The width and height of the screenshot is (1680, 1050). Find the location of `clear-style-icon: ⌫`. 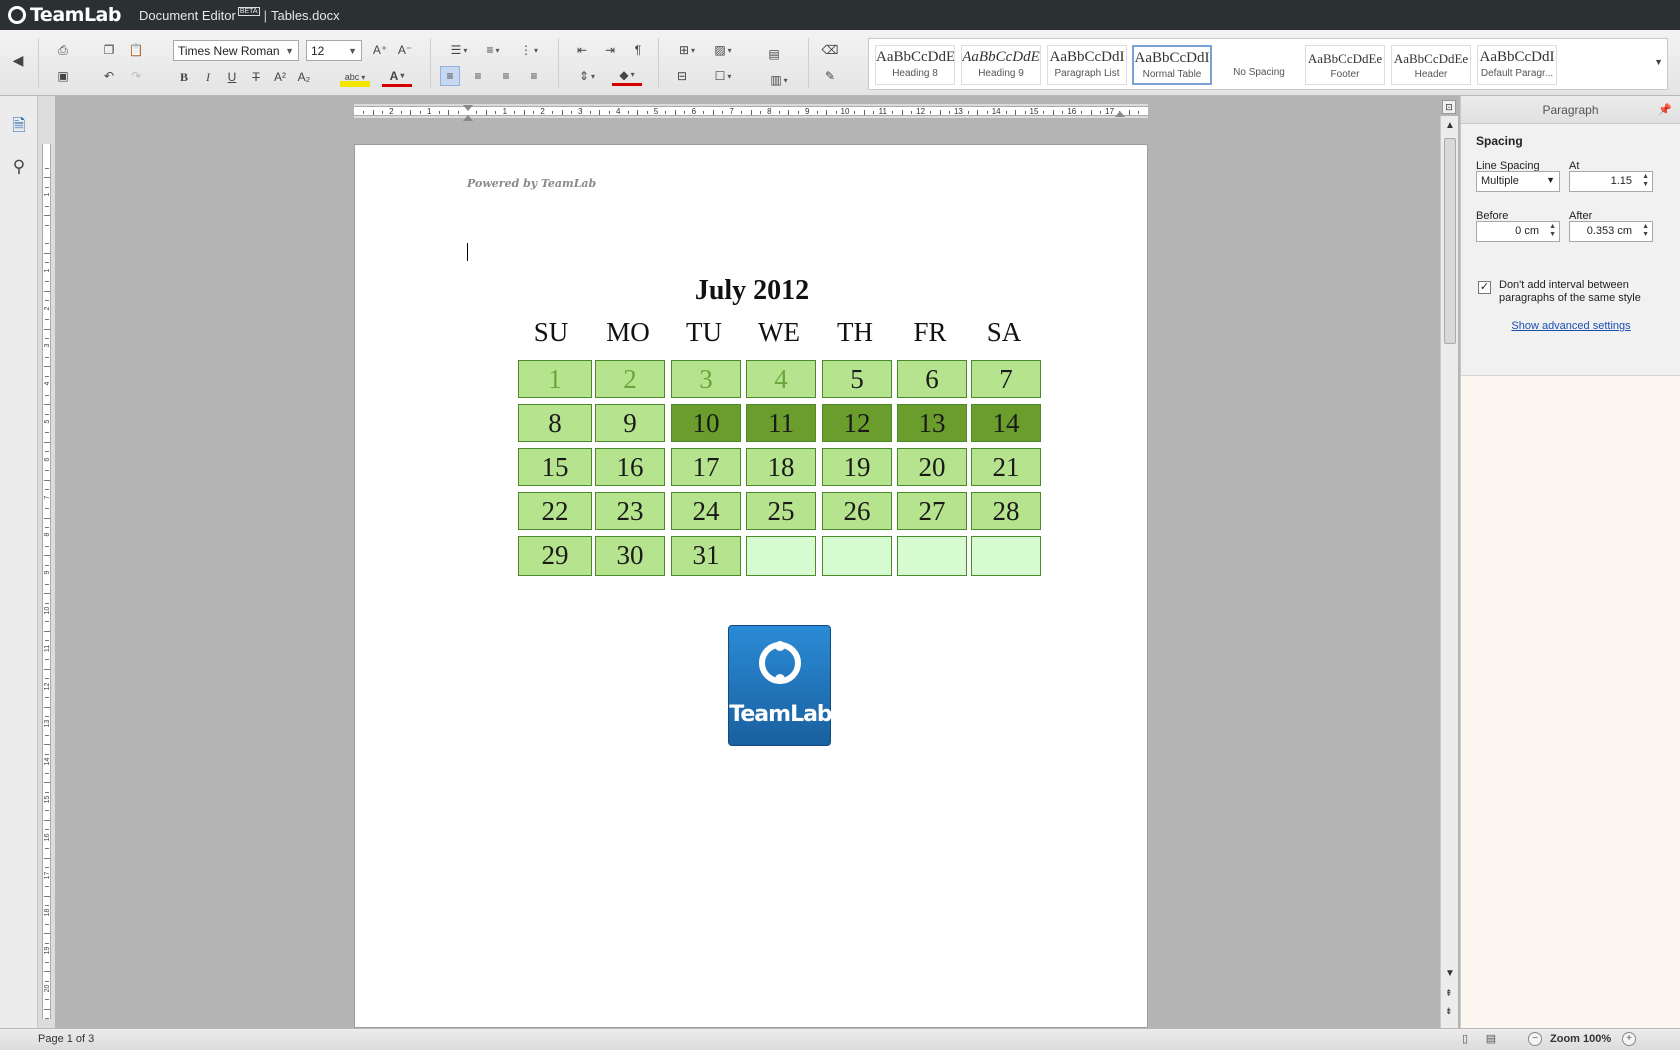

clear-style-icon: ⌫ is located at coordinates (830, 50).